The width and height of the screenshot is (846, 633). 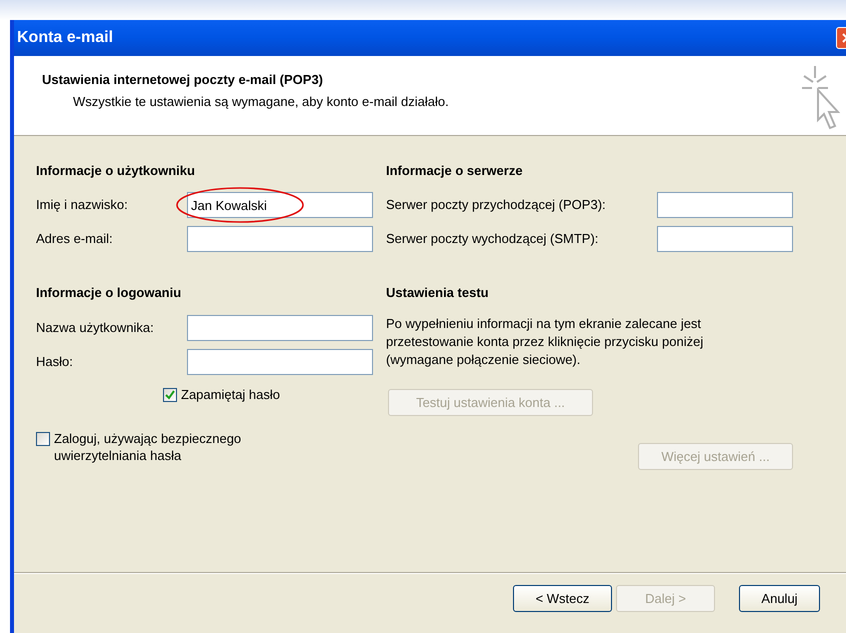 What do you see at coordinates (455, 171) in the screenshot?
I see `section-heading: Informacje o serwerze` at bounding box center [455, 171].